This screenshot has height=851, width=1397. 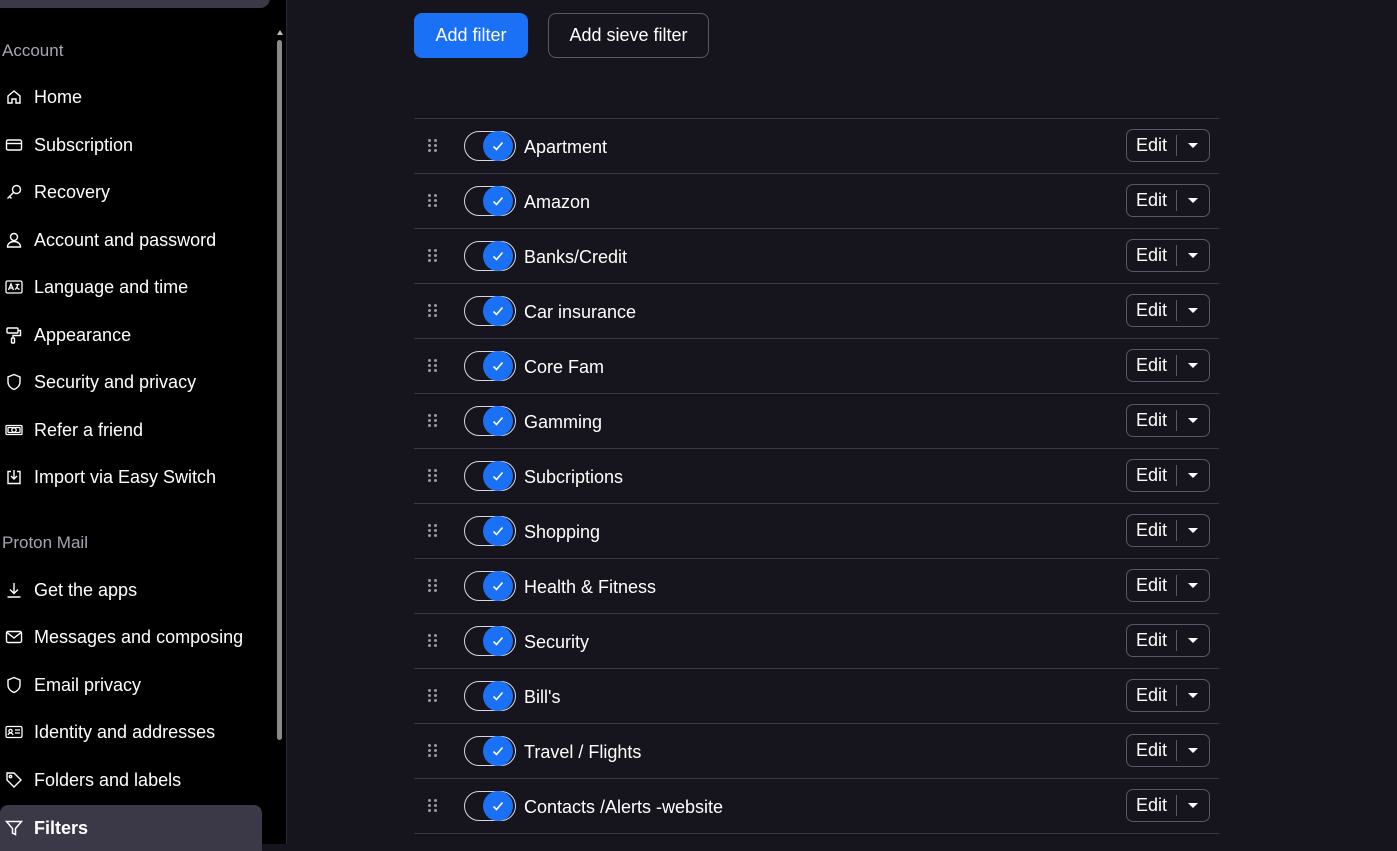 What do you see at coordinates (14, 732) in the screenshot?
I see `id-card-icon` at bounding box center [14, 732].